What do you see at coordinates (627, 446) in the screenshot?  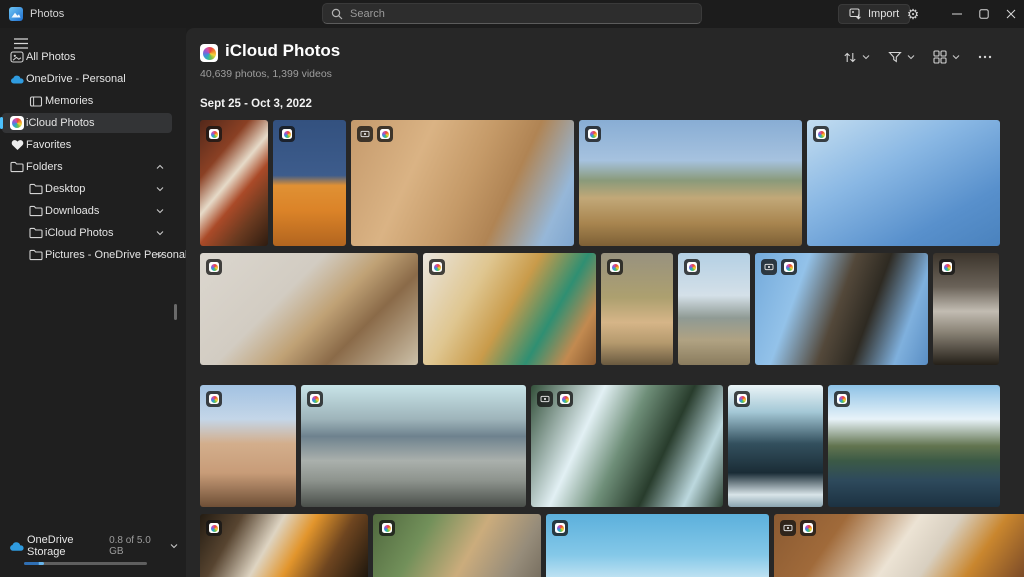 I see `photo-thumbnail-forest-sunrays` at bounding box center [627, 446].